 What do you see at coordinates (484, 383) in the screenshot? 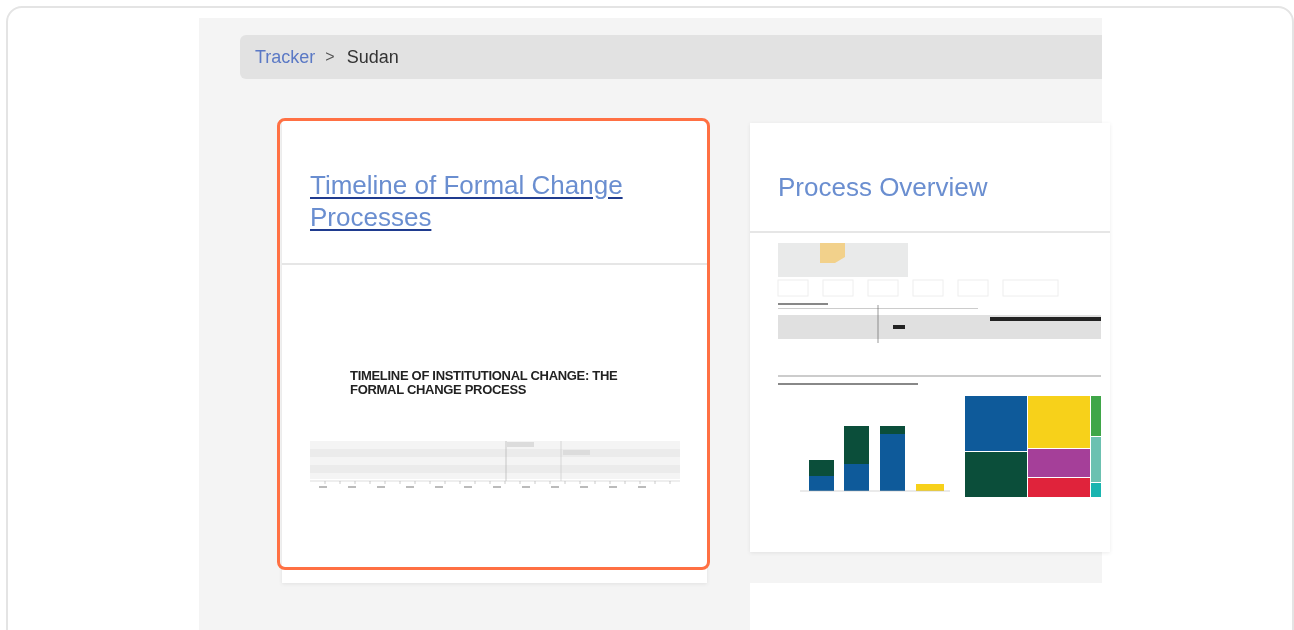
I see `thumbnail-heading: TIMELINE OF INSTITUTIONAL CHANGE: THE FORMAL CHANGE PROCESS` at bounding box center [484, 383].